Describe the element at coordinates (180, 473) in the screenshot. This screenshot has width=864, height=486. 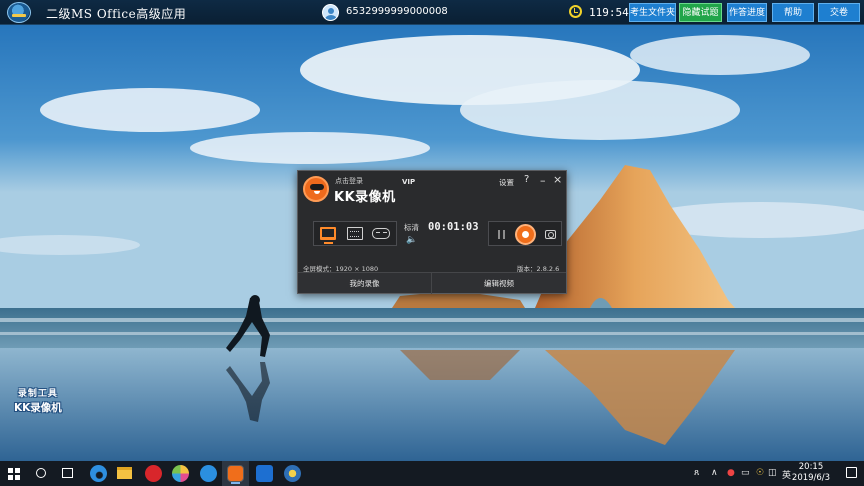
I see `pinwheel-app-icon` at that location.